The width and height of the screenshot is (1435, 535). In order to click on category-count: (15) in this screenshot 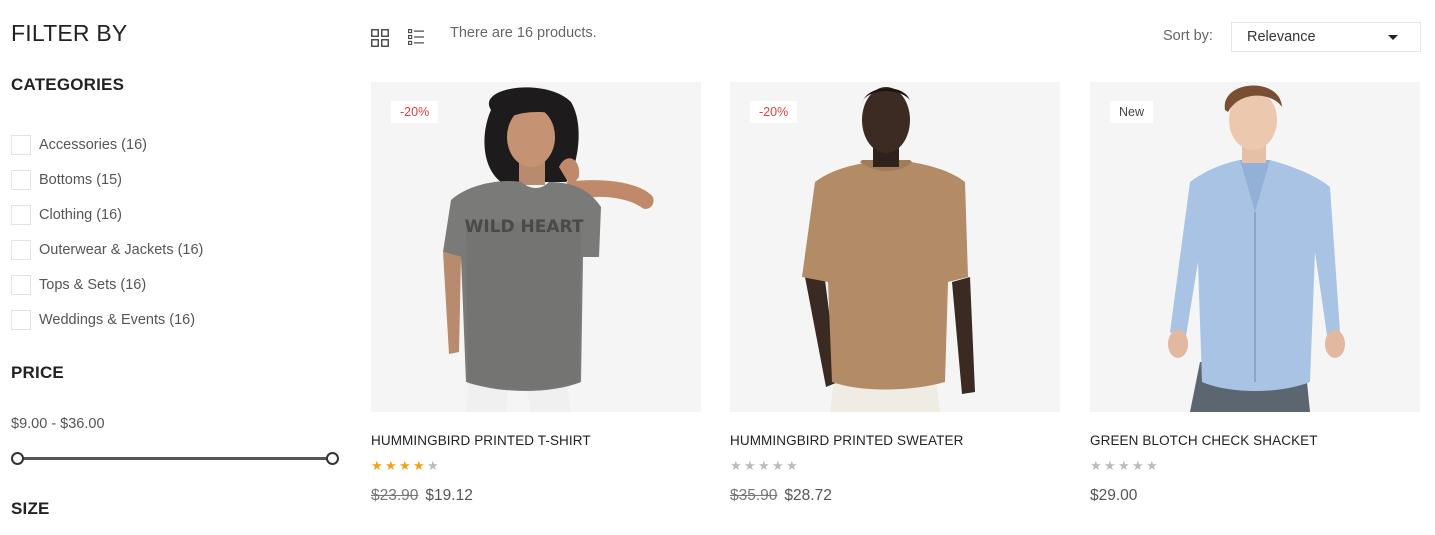, I will do `click(109, 179)`.